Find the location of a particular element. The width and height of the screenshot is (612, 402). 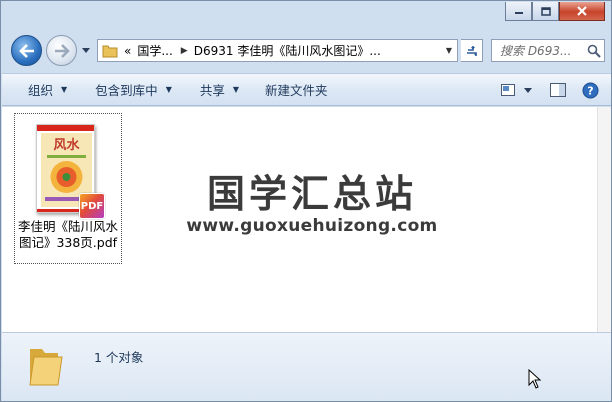

address-row: « 国学... ▶ D6931 李佳明《陆川风水图记》... ▼ is located at coordinates (306, 51).